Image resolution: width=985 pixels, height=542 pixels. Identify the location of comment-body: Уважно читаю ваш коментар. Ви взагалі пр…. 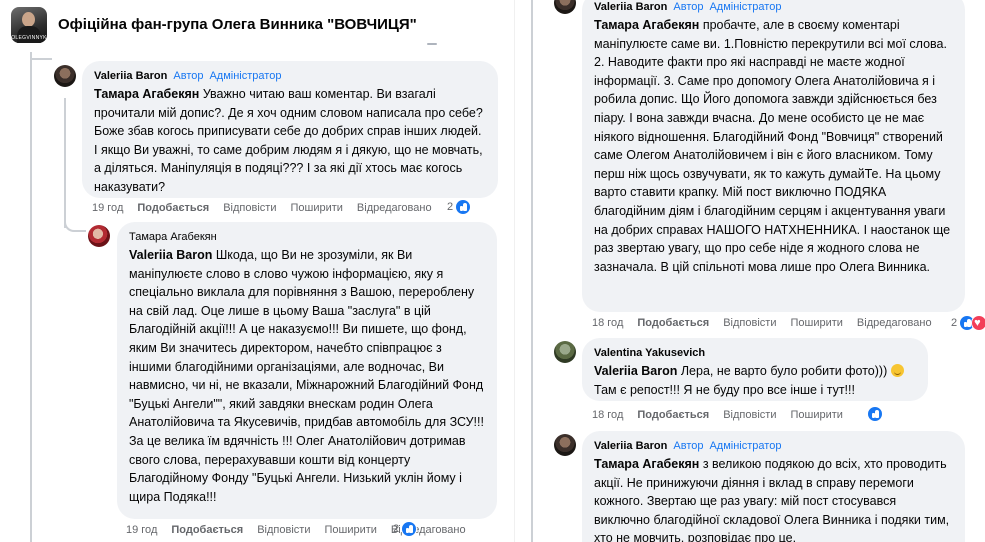
(288, 140).